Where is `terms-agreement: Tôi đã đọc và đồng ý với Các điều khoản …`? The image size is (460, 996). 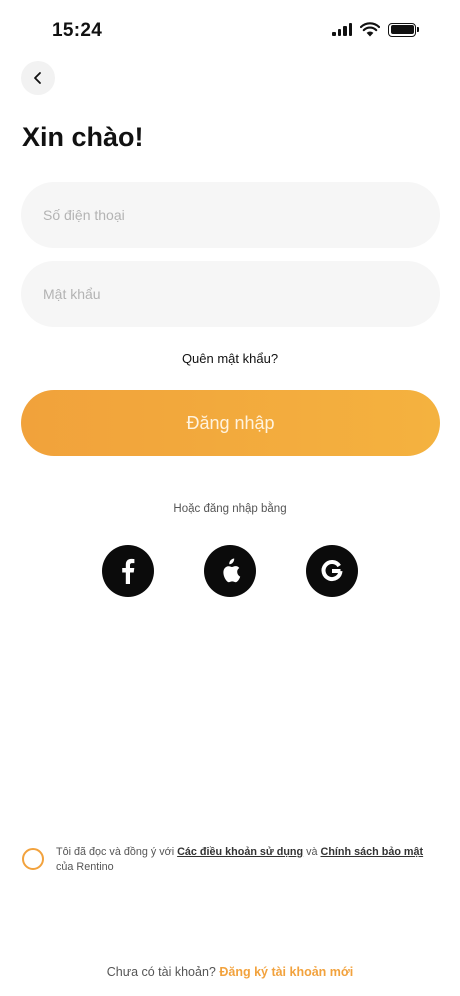 terms-agreement: Tôi đã đọc và đồng ý với Các điều khoản … is located at coordinates (232, 860).